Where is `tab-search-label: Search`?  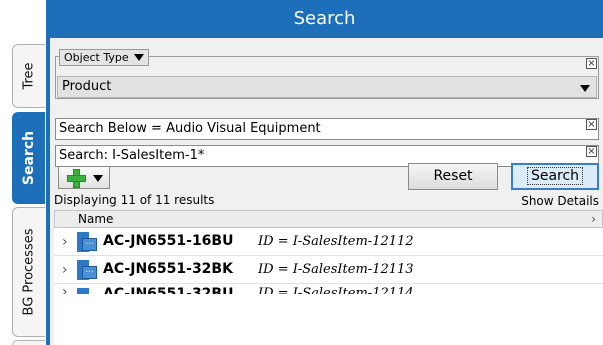
tab-search-label: Search is located at coordinates (29, 158).